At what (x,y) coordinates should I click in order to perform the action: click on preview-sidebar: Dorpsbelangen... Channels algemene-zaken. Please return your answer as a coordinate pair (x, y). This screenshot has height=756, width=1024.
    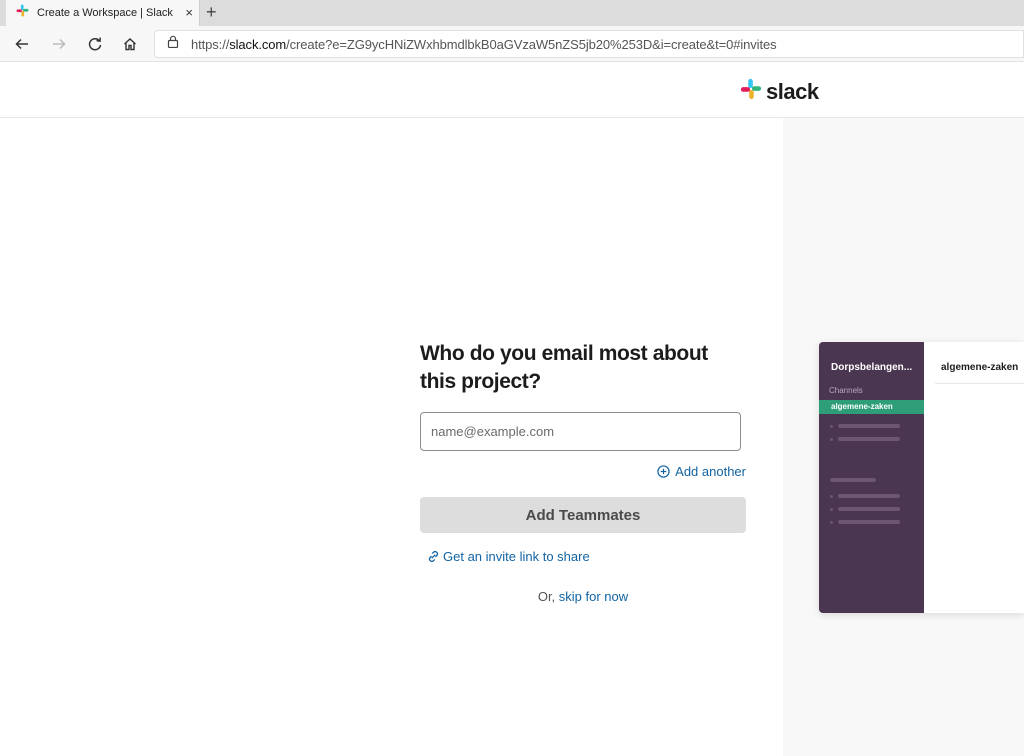
    Looking at the image, I should click on (871, 477).